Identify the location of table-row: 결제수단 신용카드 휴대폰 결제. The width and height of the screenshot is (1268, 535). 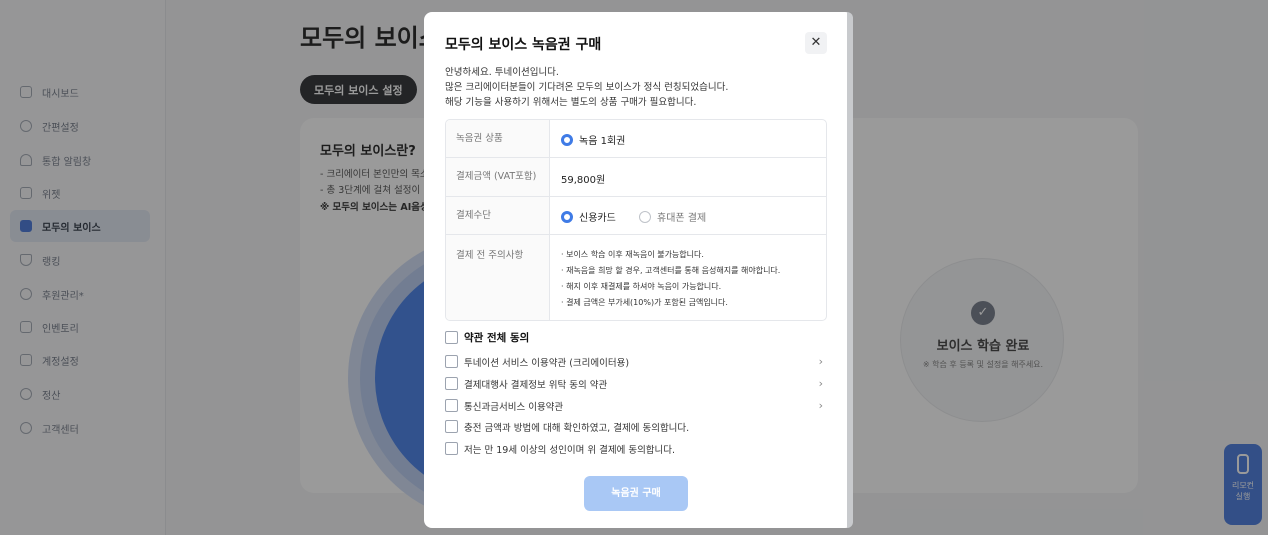
(636, 216).